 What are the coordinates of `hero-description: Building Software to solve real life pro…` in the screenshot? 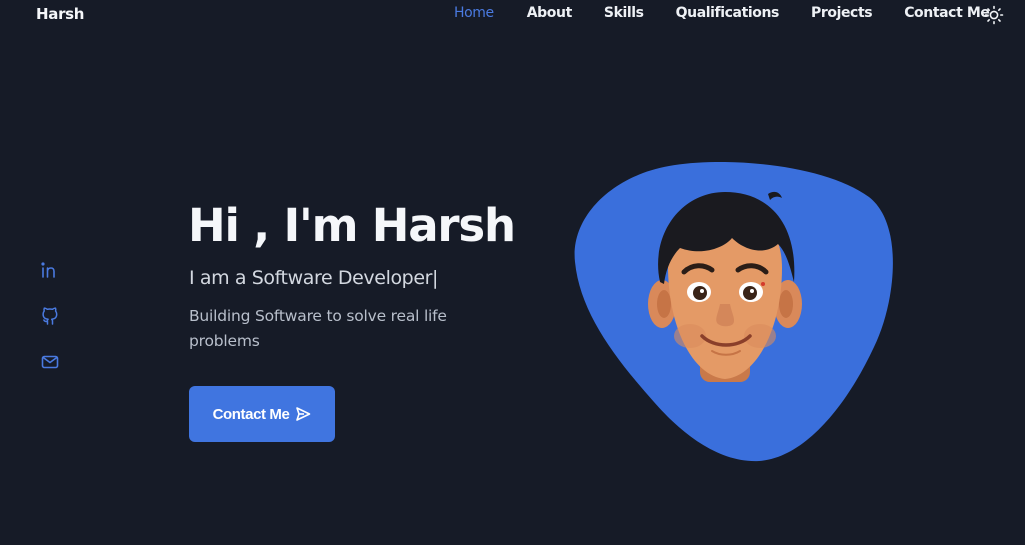 It's located at (318, 328).